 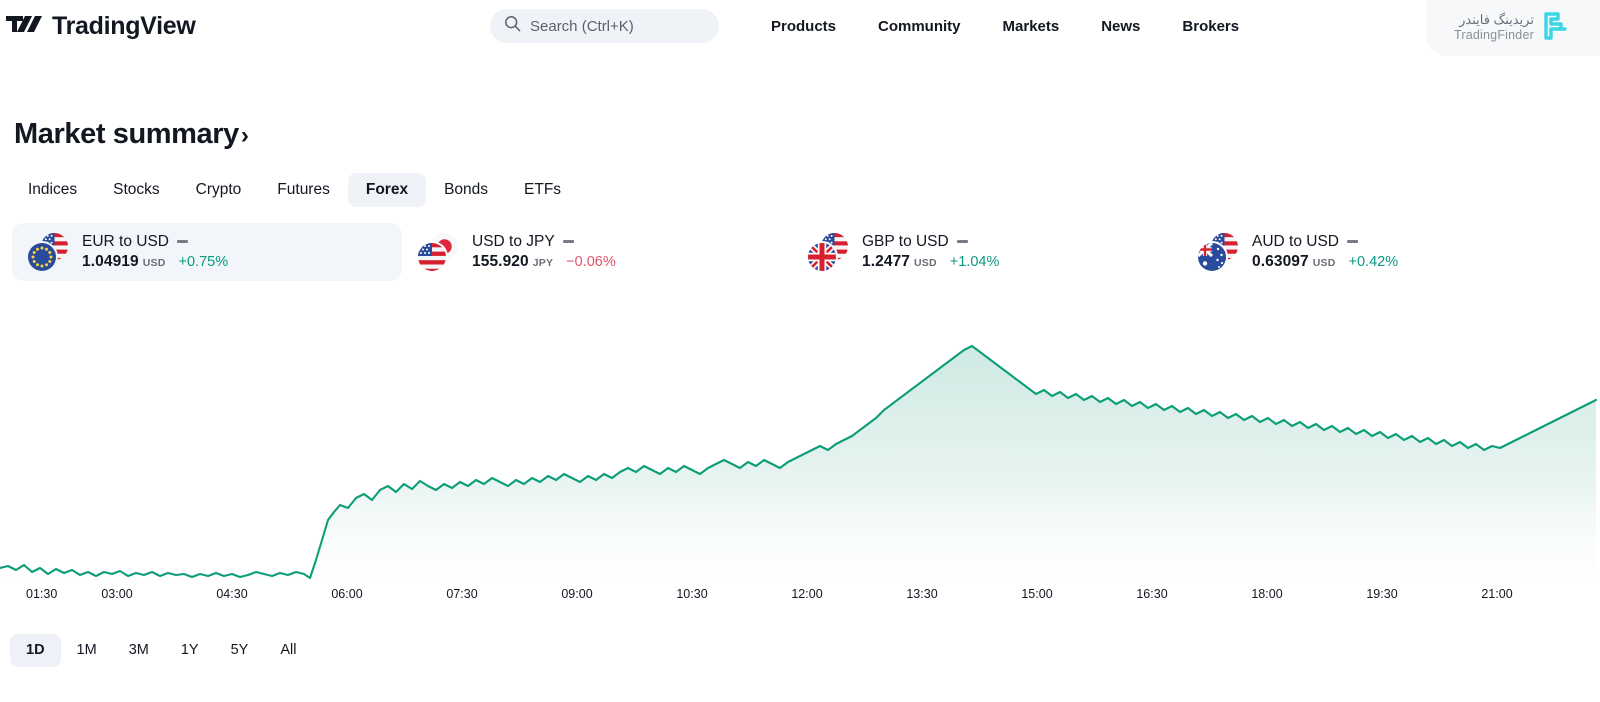 I want to click on x-axis-tick: 15:00, so click(x=1037, y=594).